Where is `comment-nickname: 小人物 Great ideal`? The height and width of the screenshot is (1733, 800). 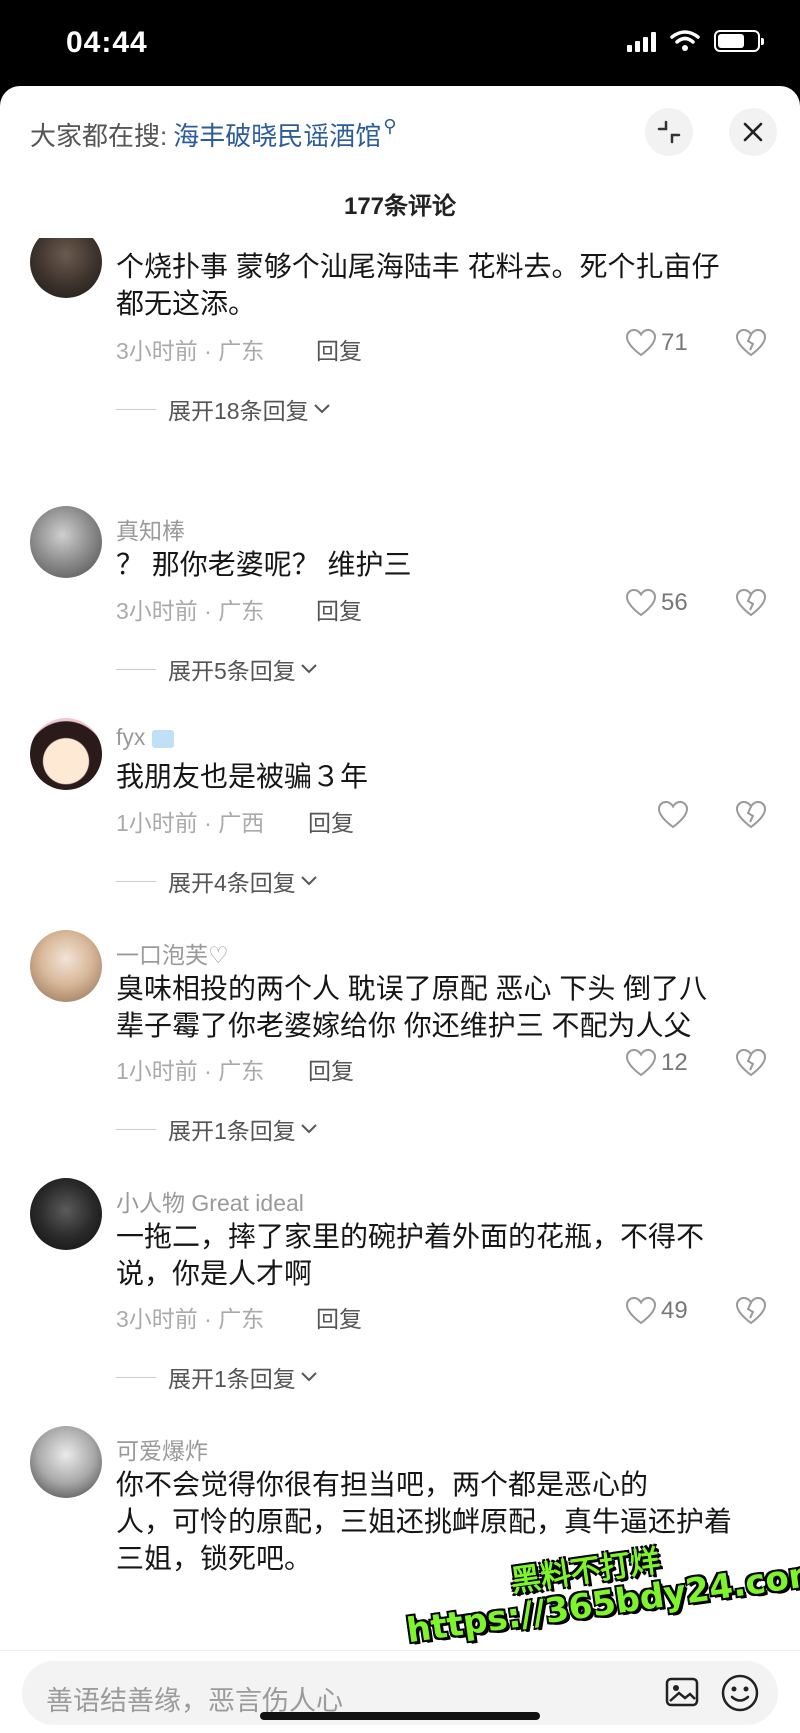
comment-nickname: 小人物 Great ideal is located at coordinates (210, 1201).